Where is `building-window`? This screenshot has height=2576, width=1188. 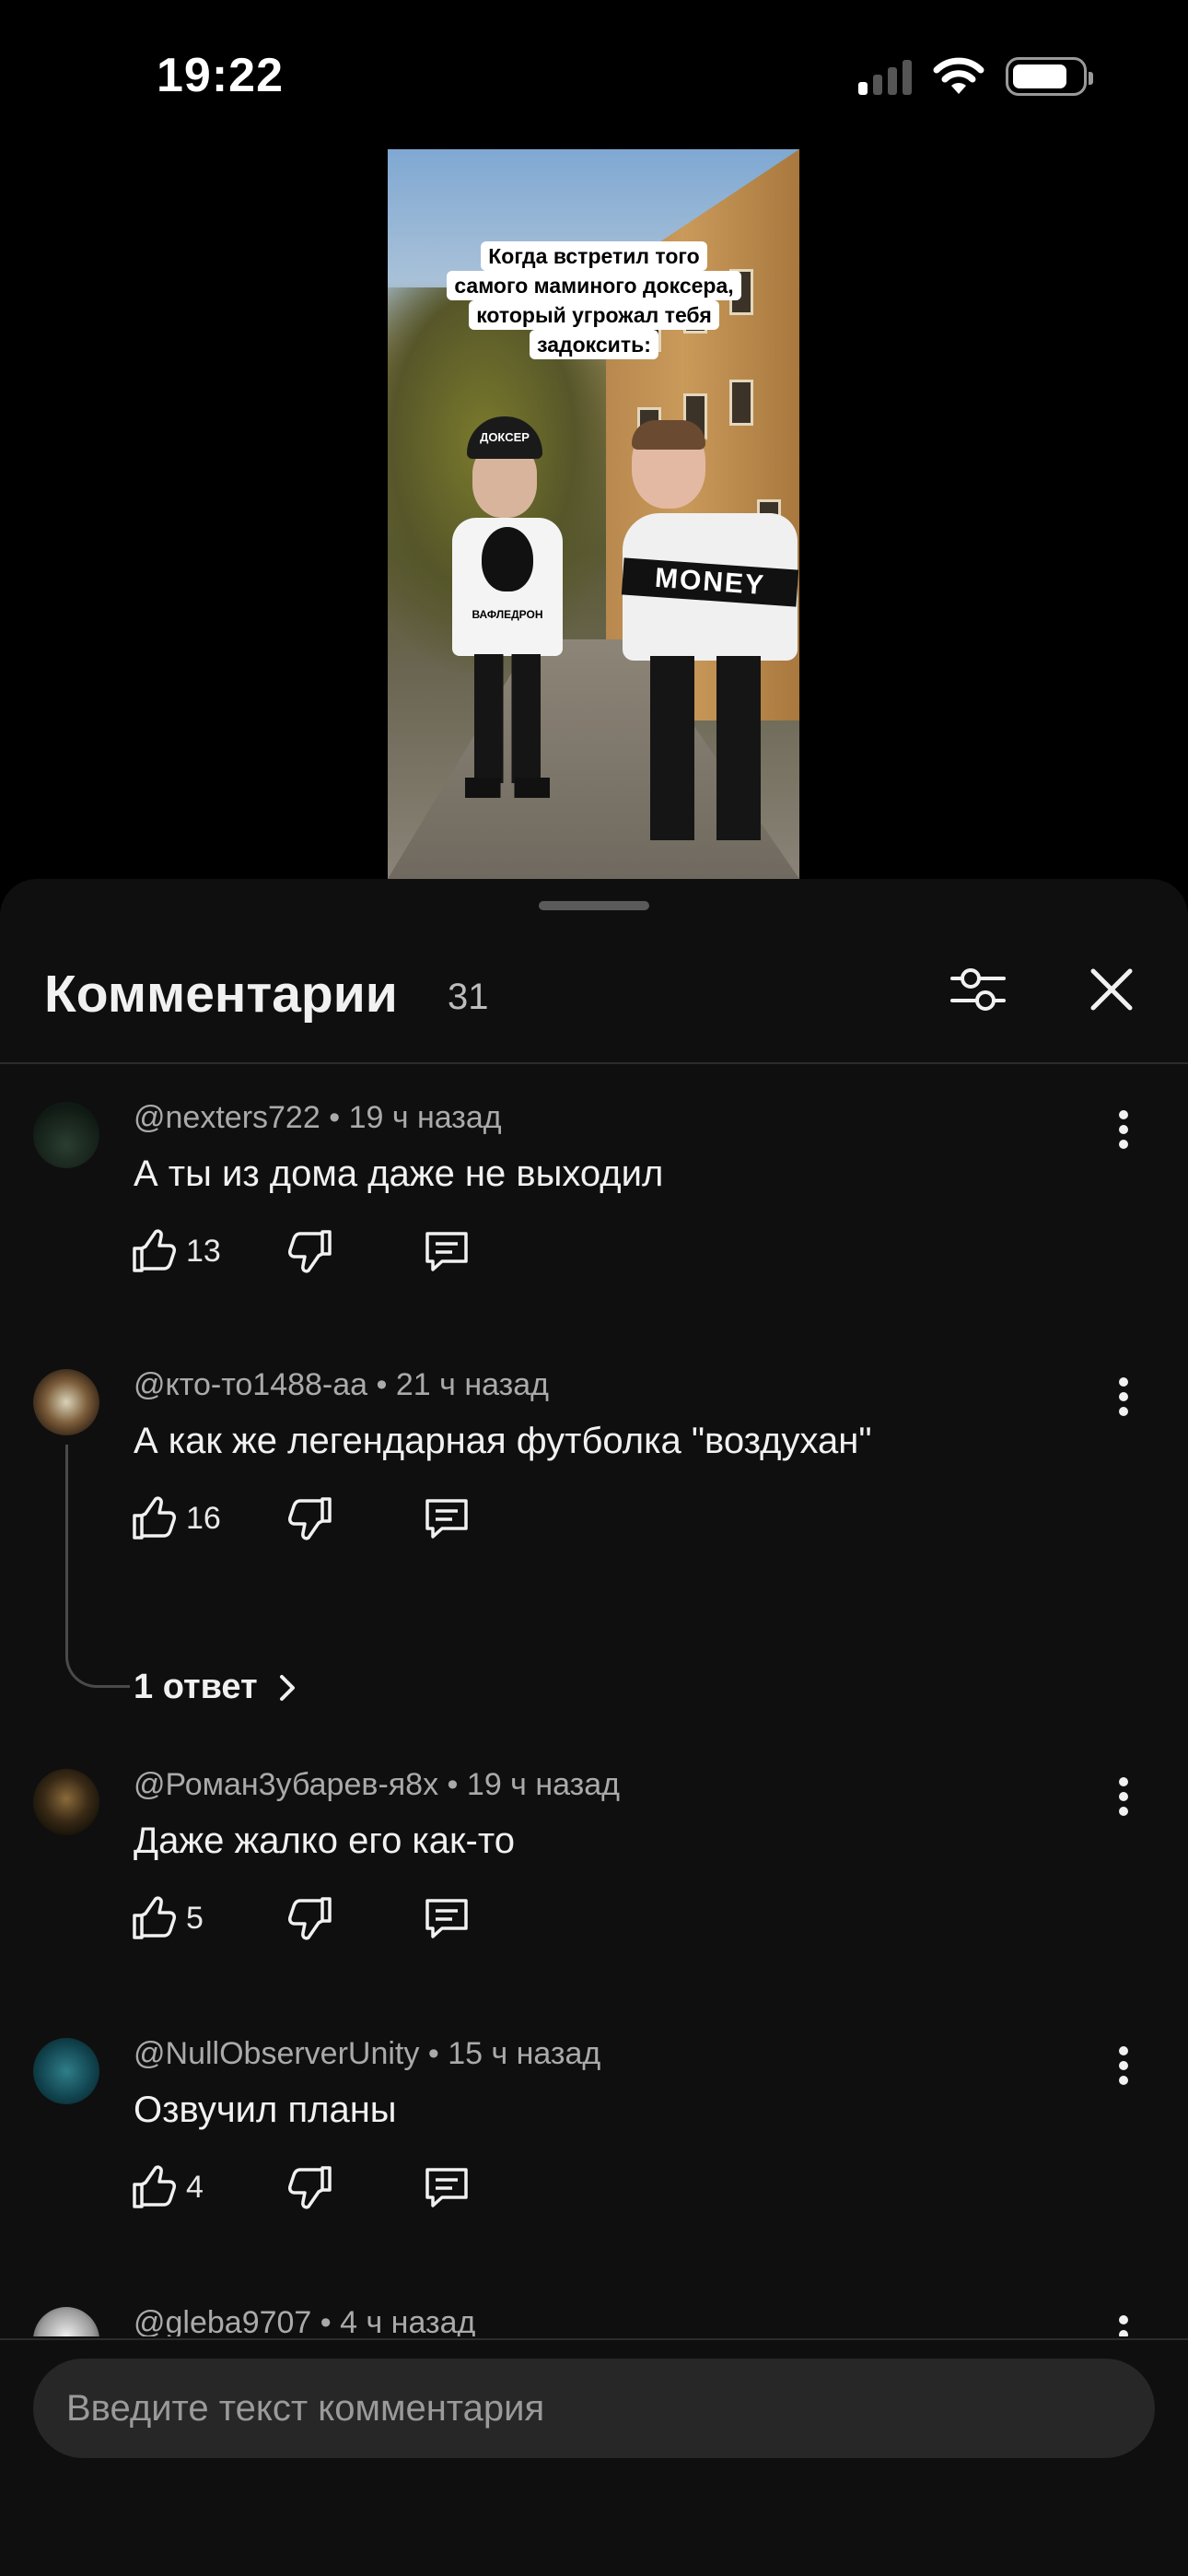 building-window is located at coordinates (741, 403).